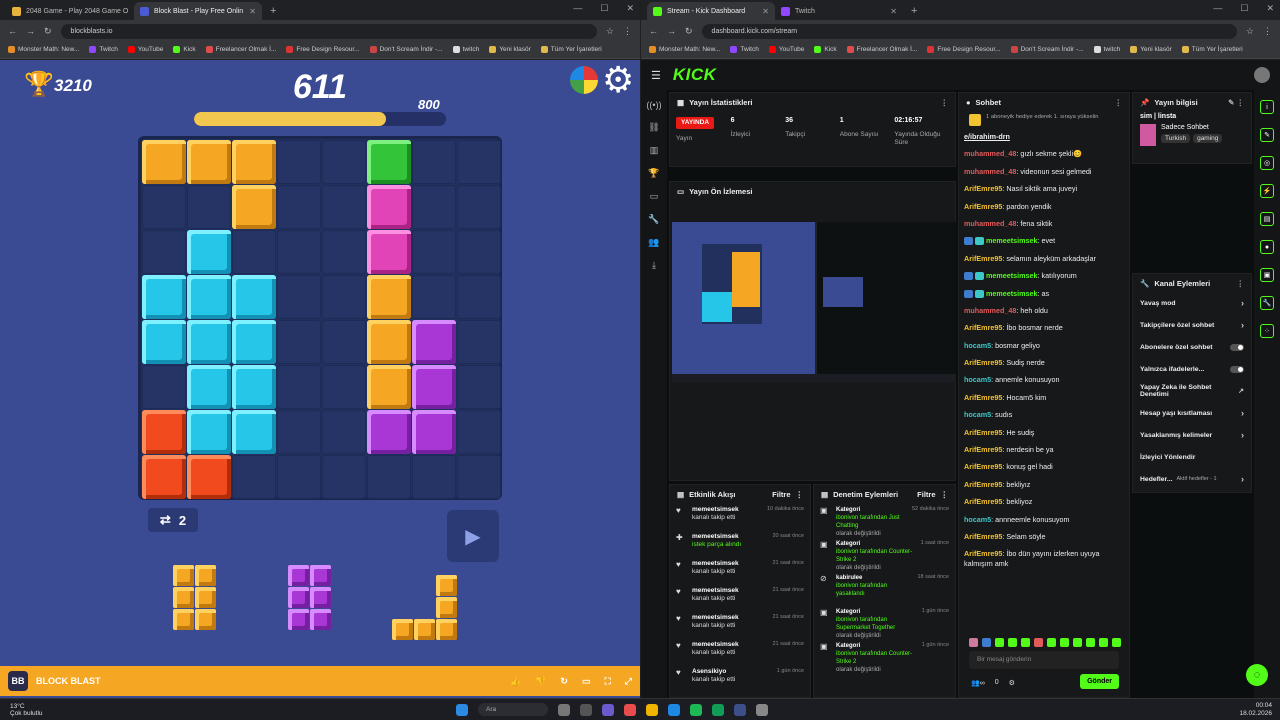 The image size is (1280, 720). I want to click on wrench-icon: 🔧, so click(653, 219).